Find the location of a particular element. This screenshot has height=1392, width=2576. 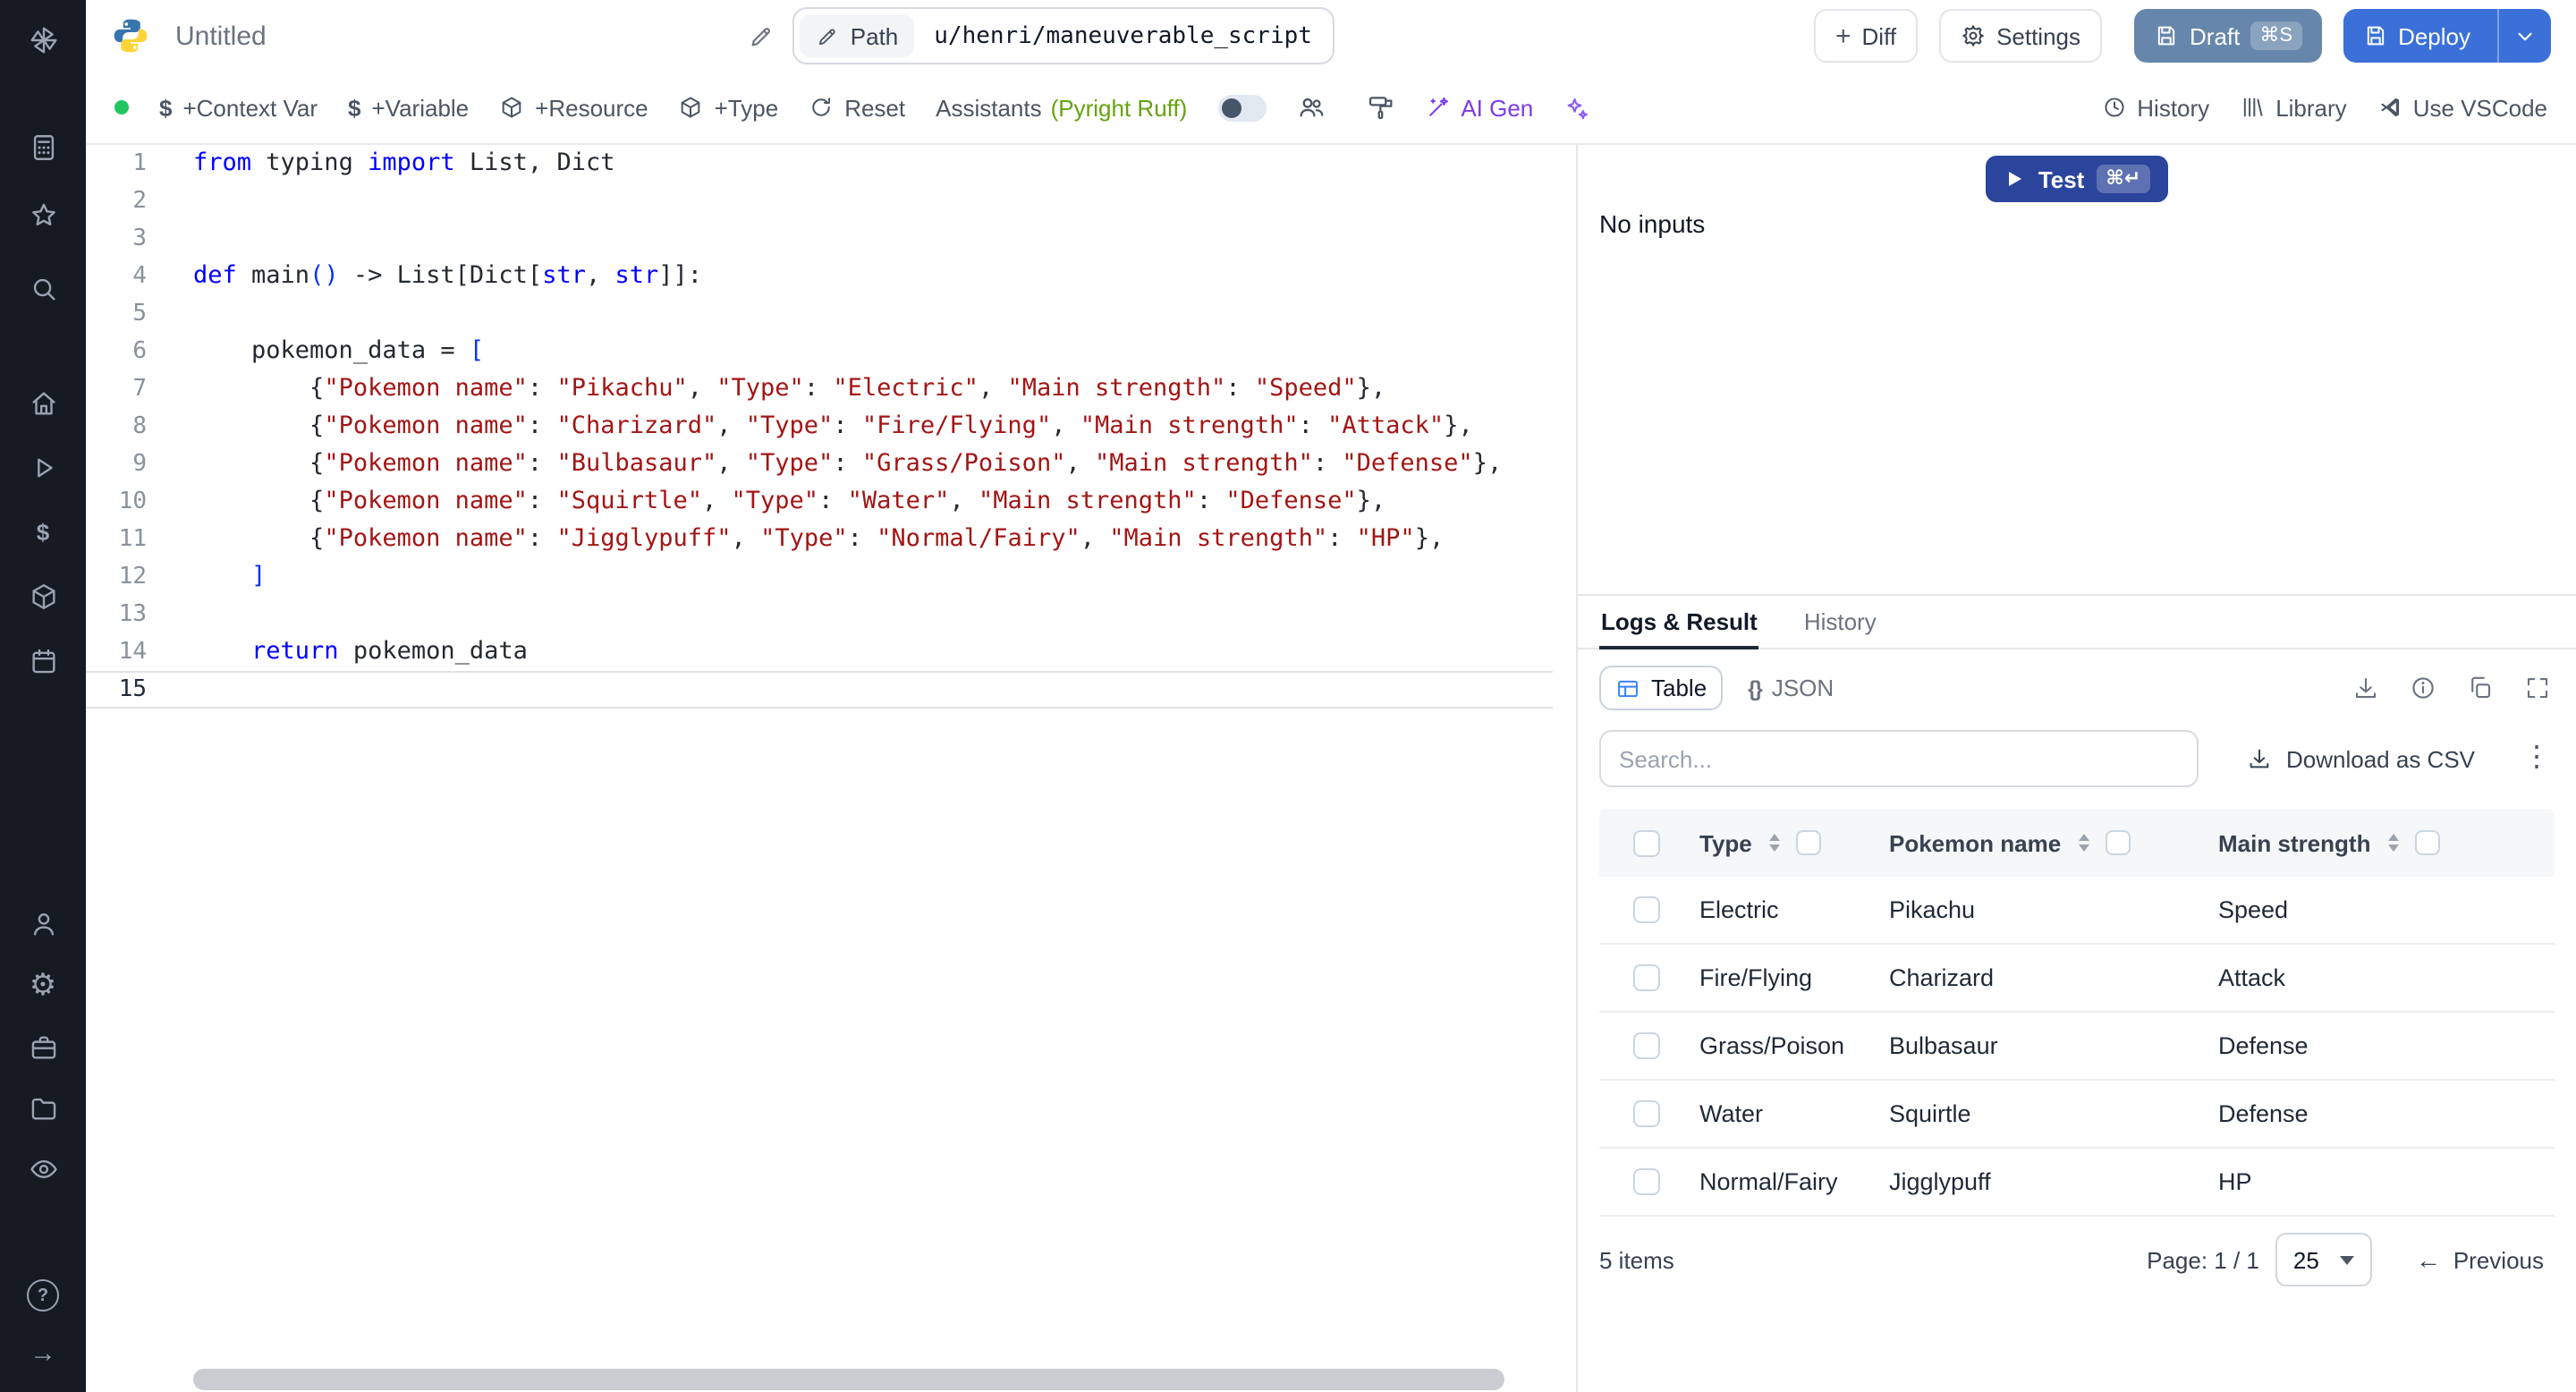

test-button: Test ⌘↵ is located at coordinates (2077, 179).